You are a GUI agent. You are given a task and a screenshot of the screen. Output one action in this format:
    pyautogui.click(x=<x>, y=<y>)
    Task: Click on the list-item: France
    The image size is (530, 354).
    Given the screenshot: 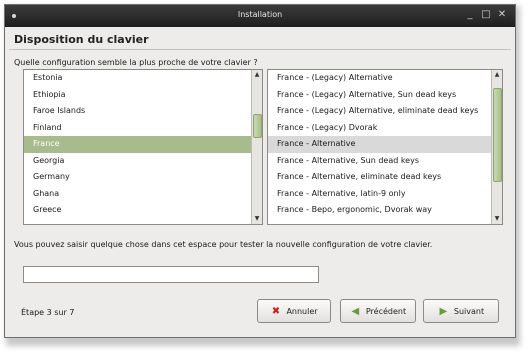 What is the action you would take?
    pyautogui.click(x=143, y=144)
    